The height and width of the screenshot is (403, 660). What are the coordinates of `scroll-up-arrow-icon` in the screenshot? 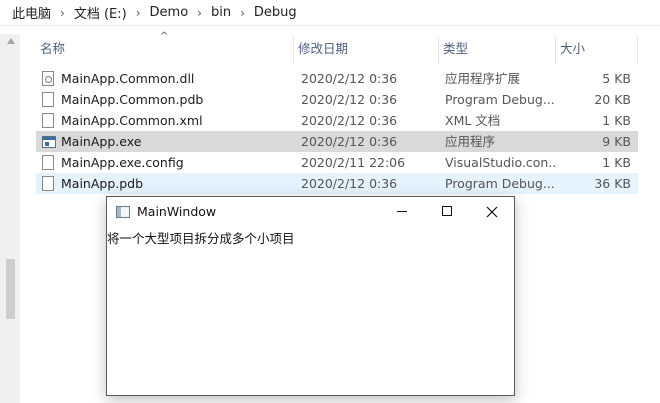 It's located at (11, 41).